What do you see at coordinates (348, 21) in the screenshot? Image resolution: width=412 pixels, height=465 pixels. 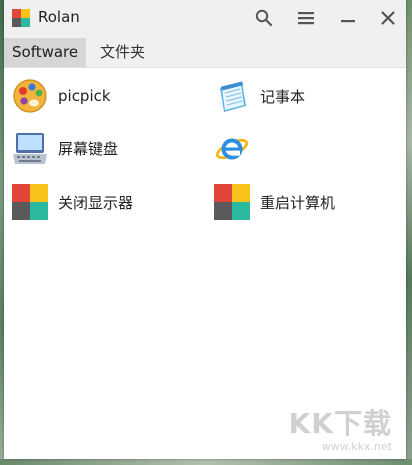 I see `minimize-icon` at bounding box center [348, 21].